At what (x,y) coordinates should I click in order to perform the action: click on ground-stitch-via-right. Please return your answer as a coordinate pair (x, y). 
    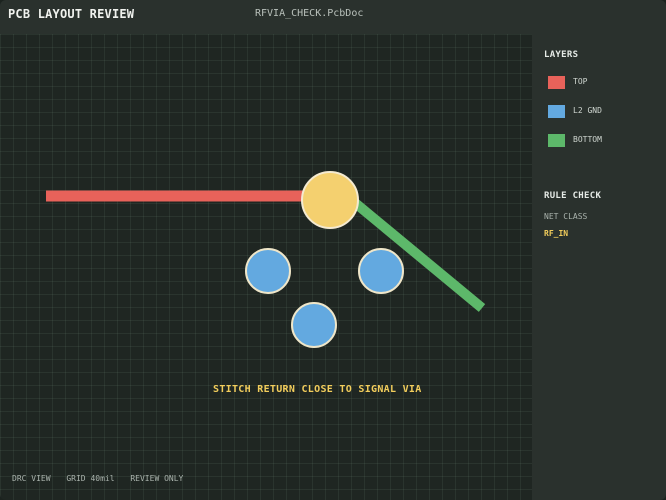
    Looking at the image, I should click on (381, 271).